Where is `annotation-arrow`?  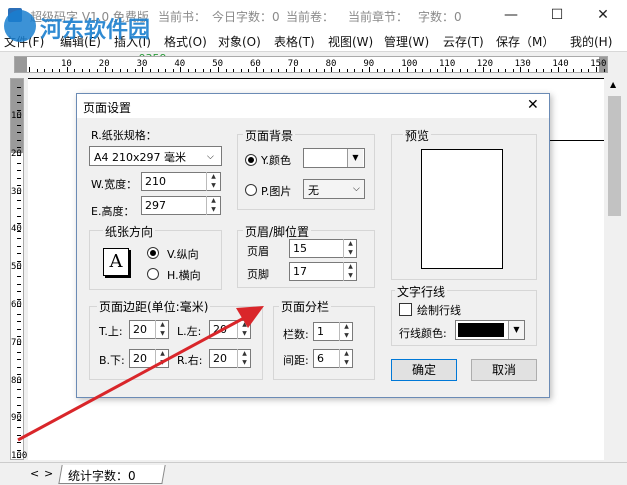
annotation-arrow is located at coordinates (140, 374).